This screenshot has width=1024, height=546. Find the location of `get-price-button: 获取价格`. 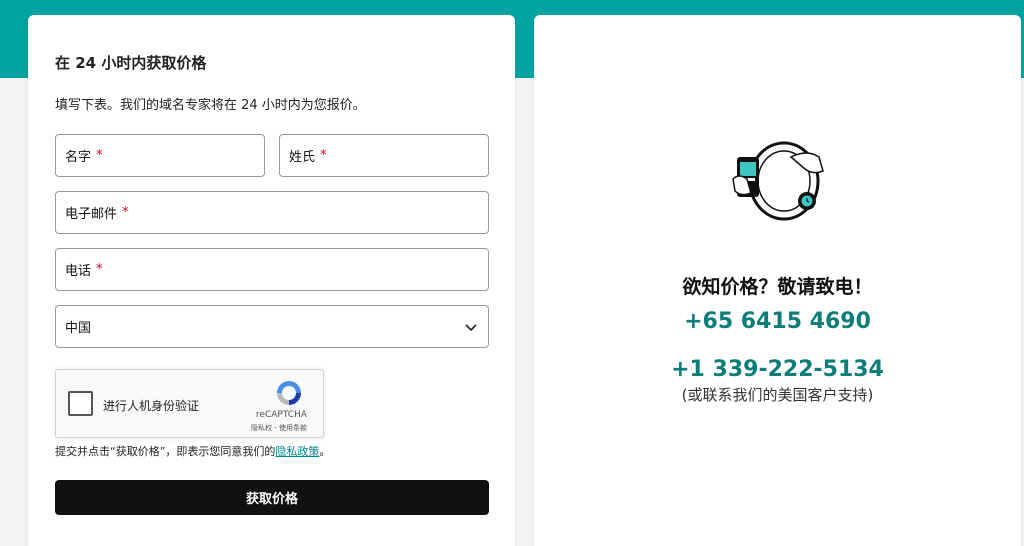

get-price-button: 获取价格 is located at coordinates (272, 497).